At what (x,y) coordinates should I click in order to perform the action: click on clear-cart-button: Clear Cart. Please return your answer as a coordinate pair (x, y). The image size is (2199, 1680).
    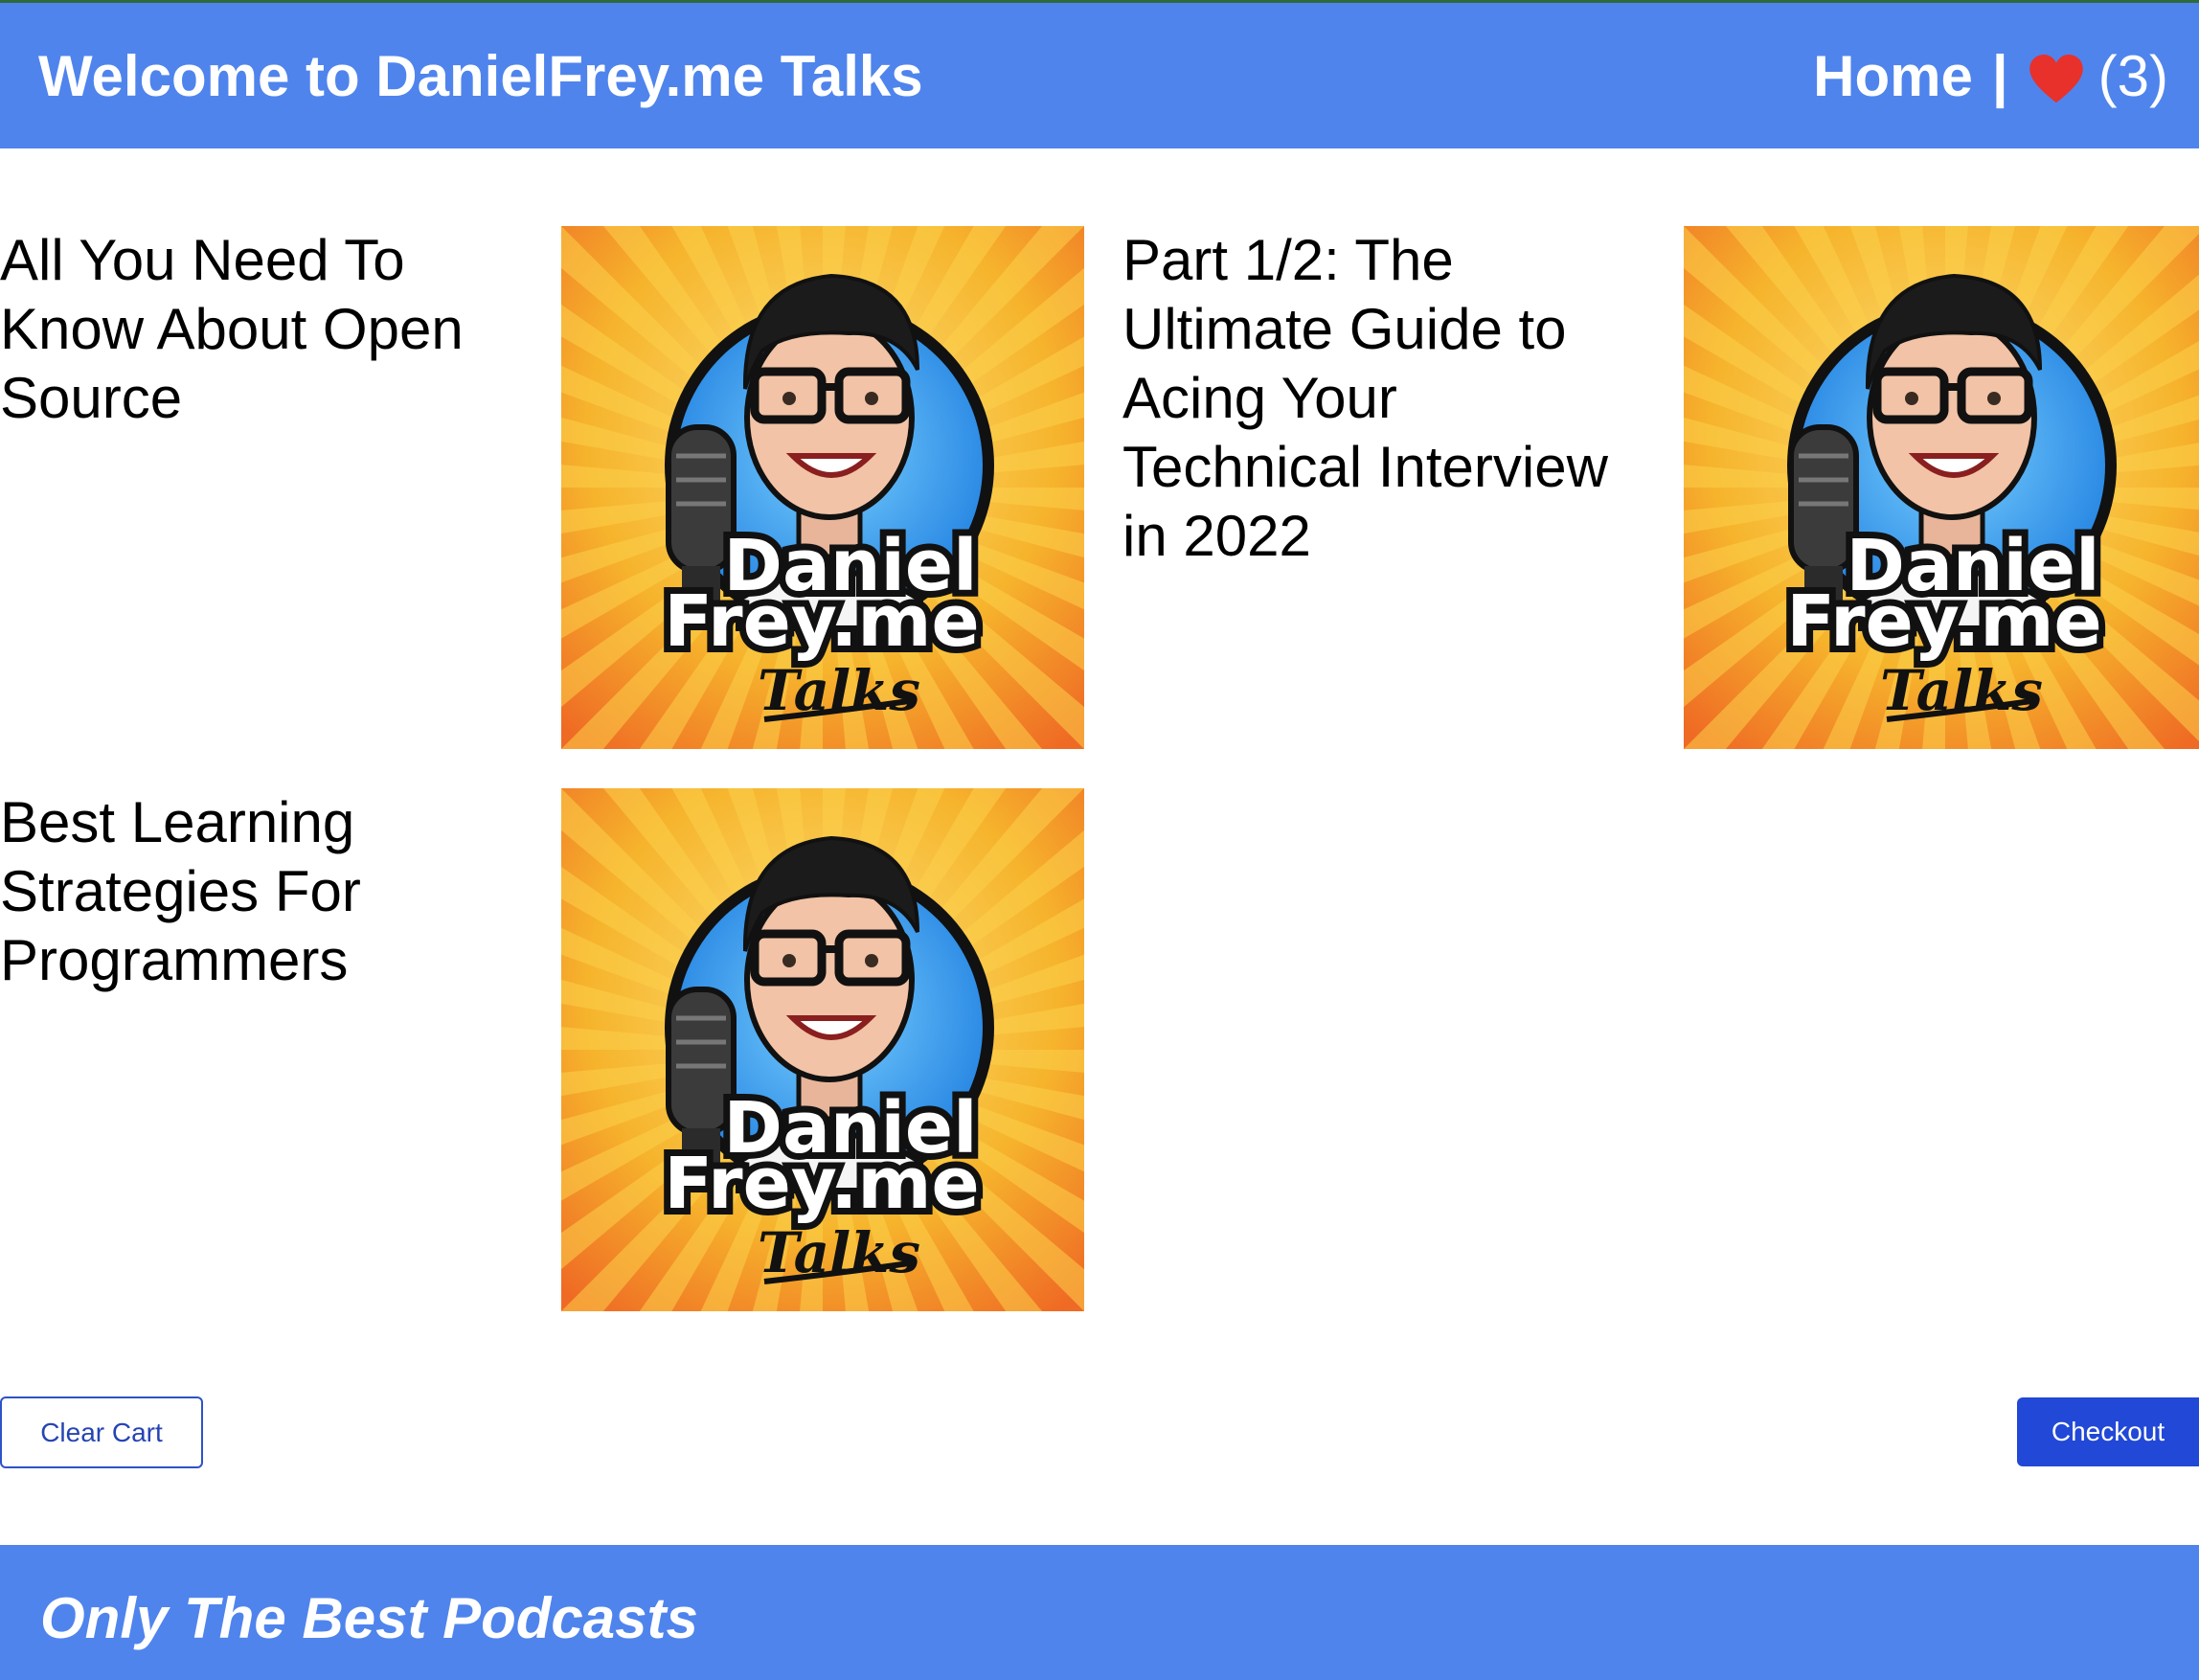
    Looking at the image, I should click on (101, 1432).